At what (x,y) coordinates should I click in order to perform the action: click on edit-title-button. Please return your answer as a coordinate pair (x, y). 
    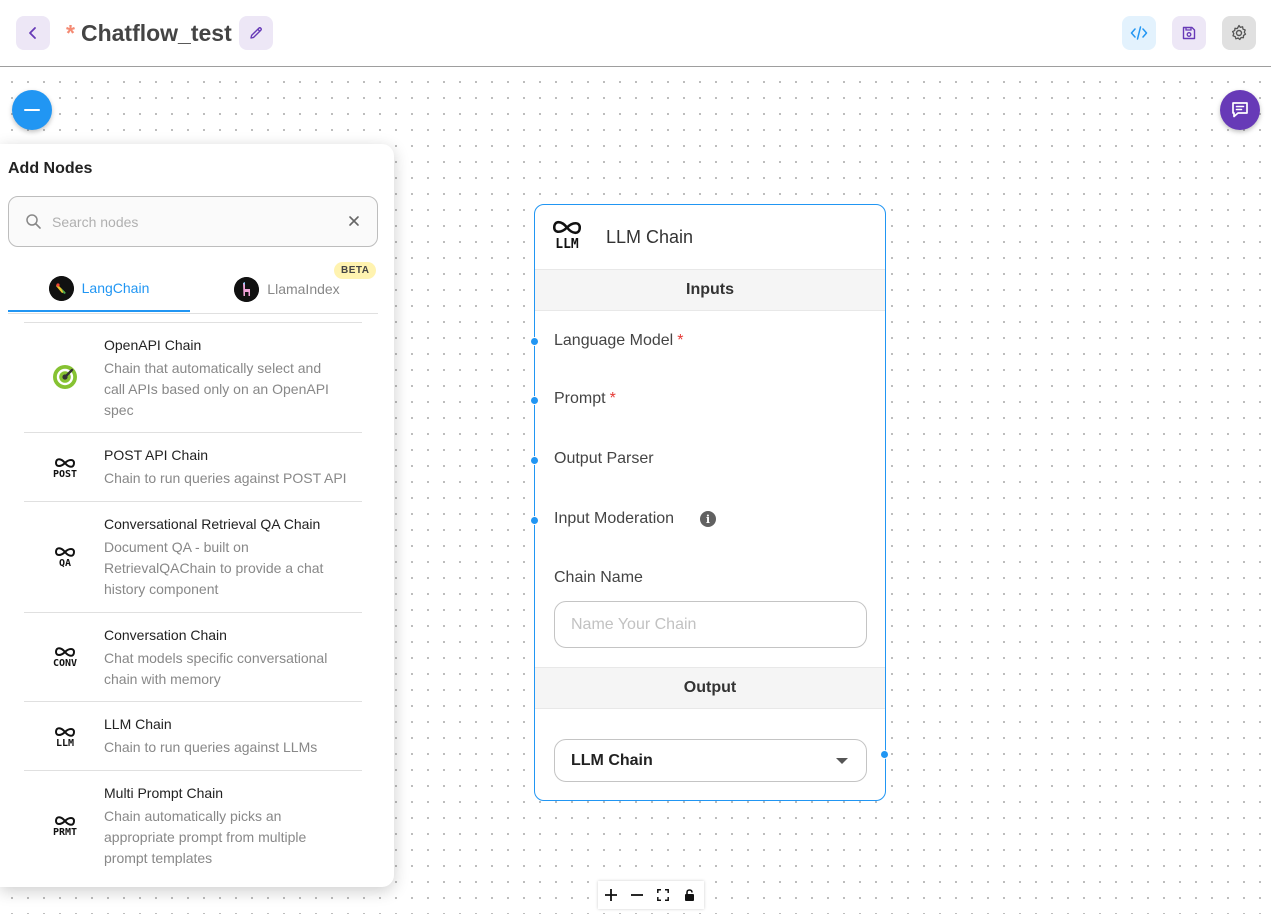
    Looking at the image, I should click on (256, 33).